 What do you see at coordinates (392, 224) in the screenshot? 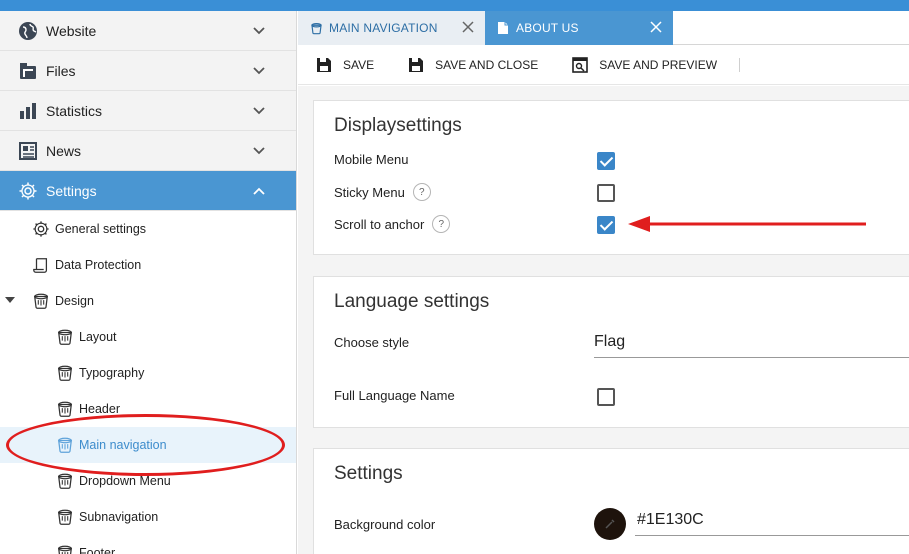
I see `scroll-to-anchor-label: Scroll to anchor ?` at bounding box center [392, 224].